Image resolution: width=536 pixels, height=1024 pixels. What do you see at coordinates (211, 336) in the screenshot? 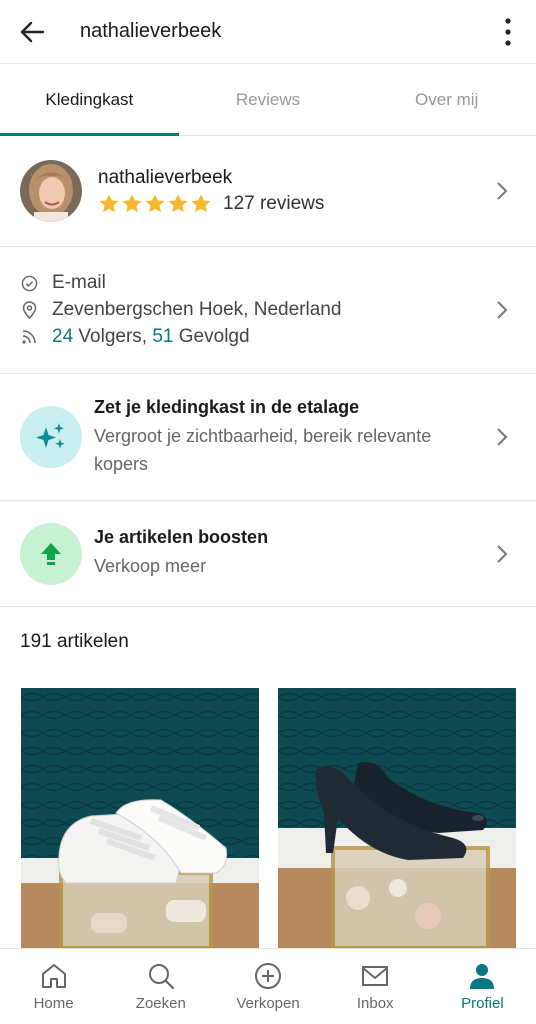
I see `following-label: Gevolgd` at bounding box center [211, 336].